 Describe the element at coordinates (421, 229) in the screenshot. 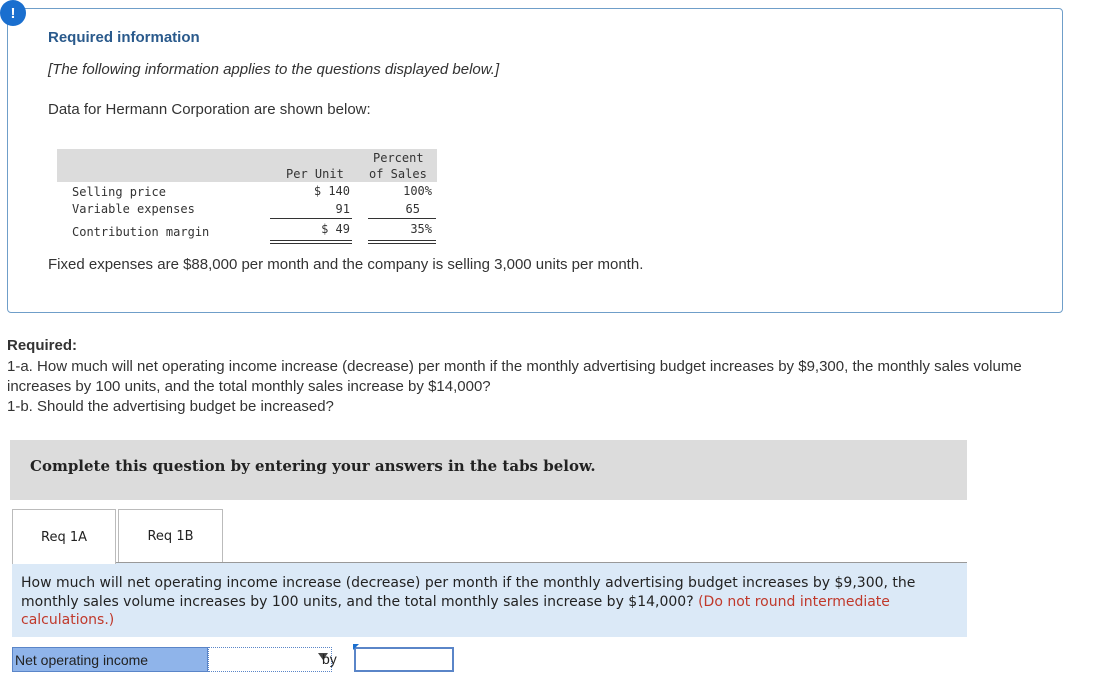

I see `contribution-margin-percent: 35%` at that location.